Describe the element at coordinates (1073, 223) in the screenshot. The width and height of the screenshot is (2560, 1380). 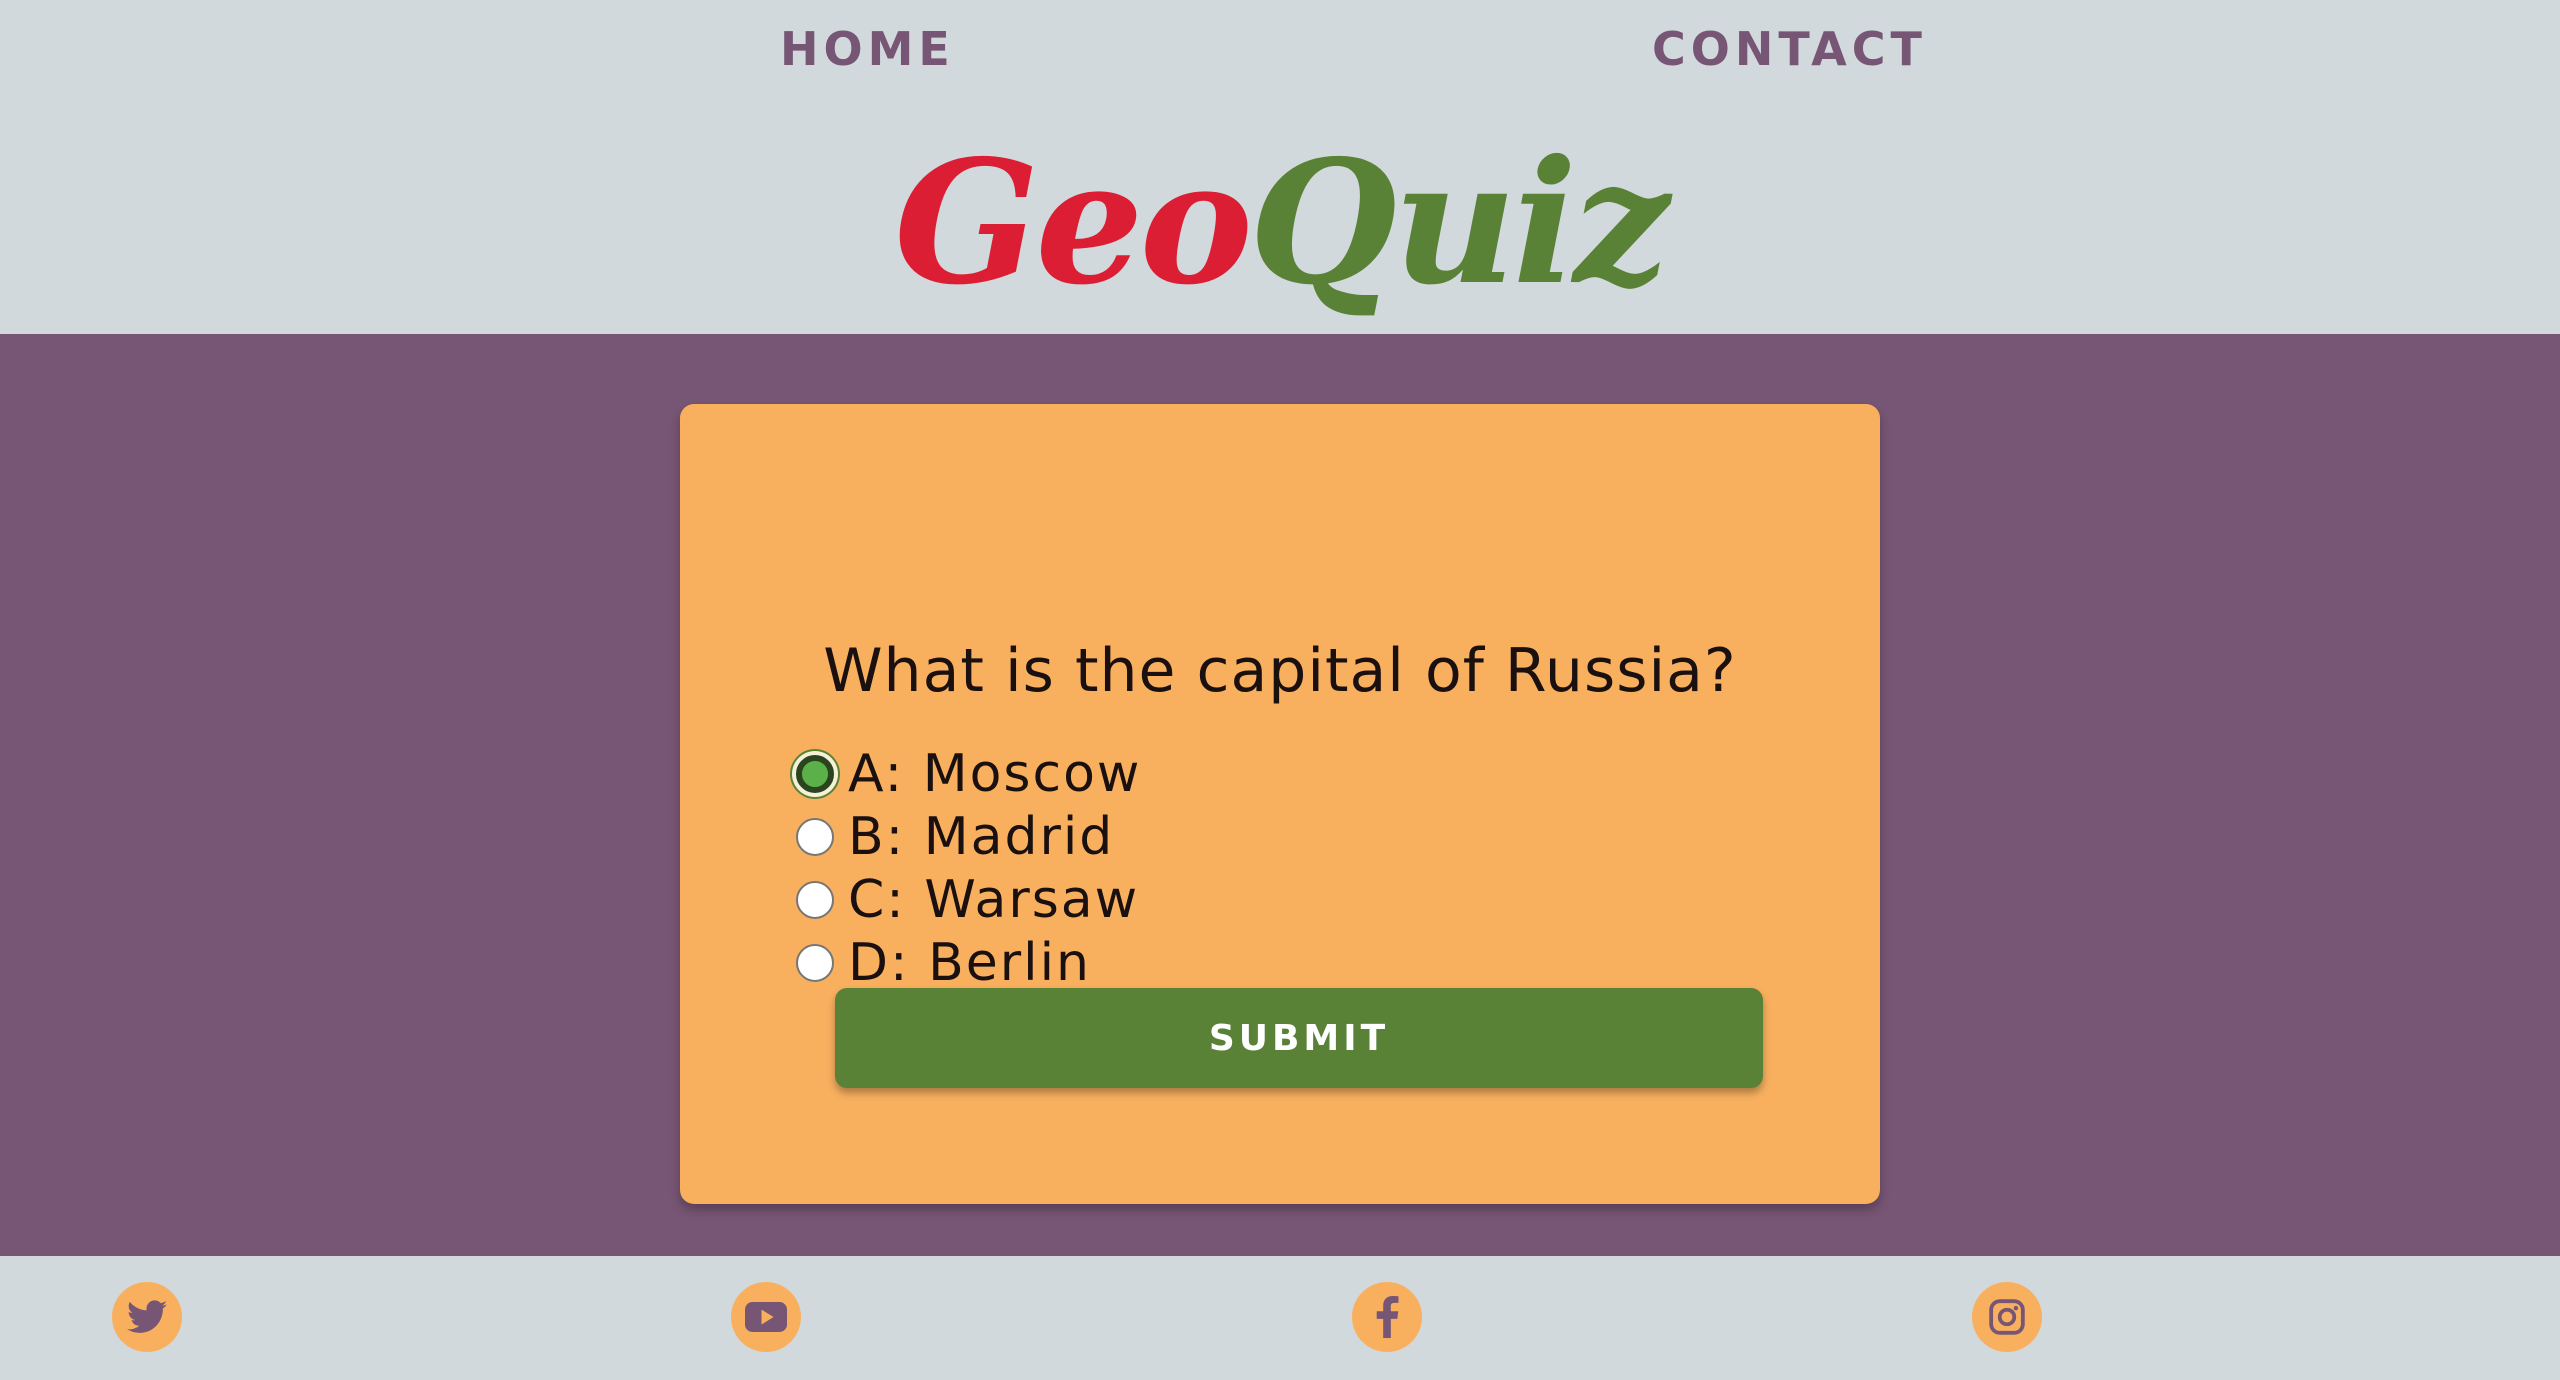
I see `logo-geo-text: Geo` at that location.